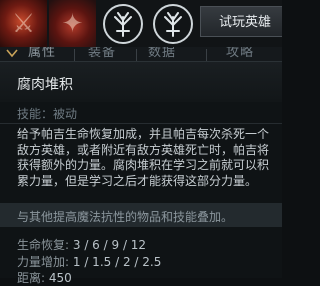 The height and width of the screenshot is (286, 320). What do you see at coordinates (60, 278) in the screenshot?
I see `stat-value: 450` at bounding box center [60, 278].